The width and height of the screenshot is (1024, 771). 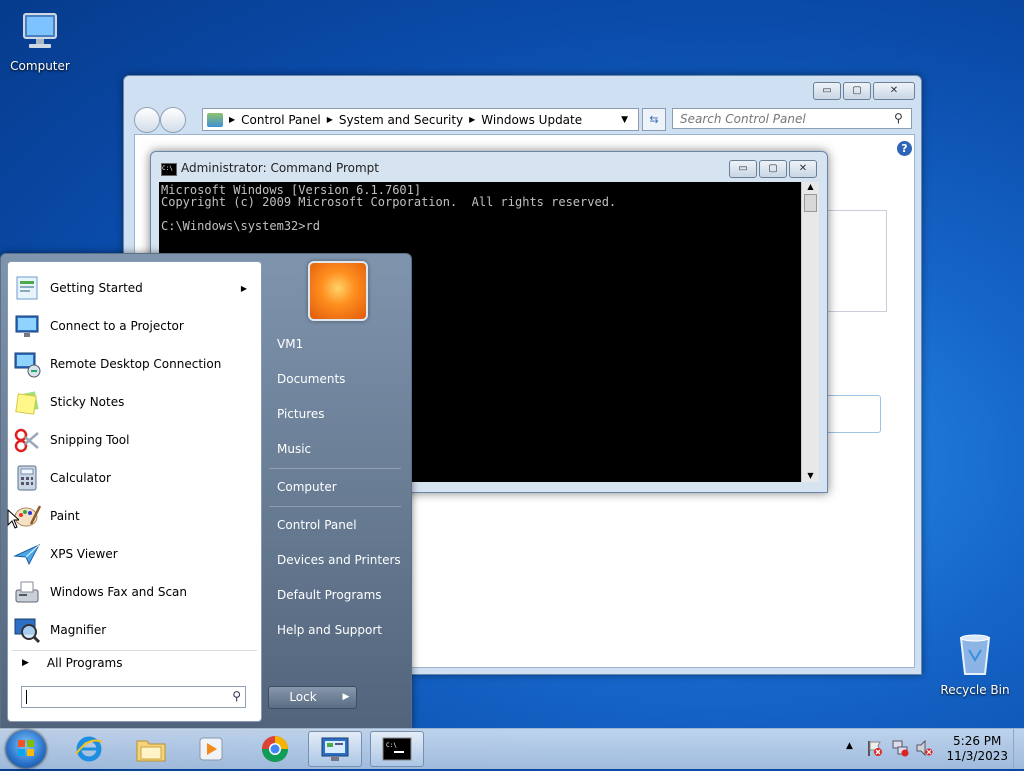 What do you see at coordinates (339, 560) in the screenshot?
I see `start-link-devices-printers: Devices and Printers` at bounding box center [339, 560].